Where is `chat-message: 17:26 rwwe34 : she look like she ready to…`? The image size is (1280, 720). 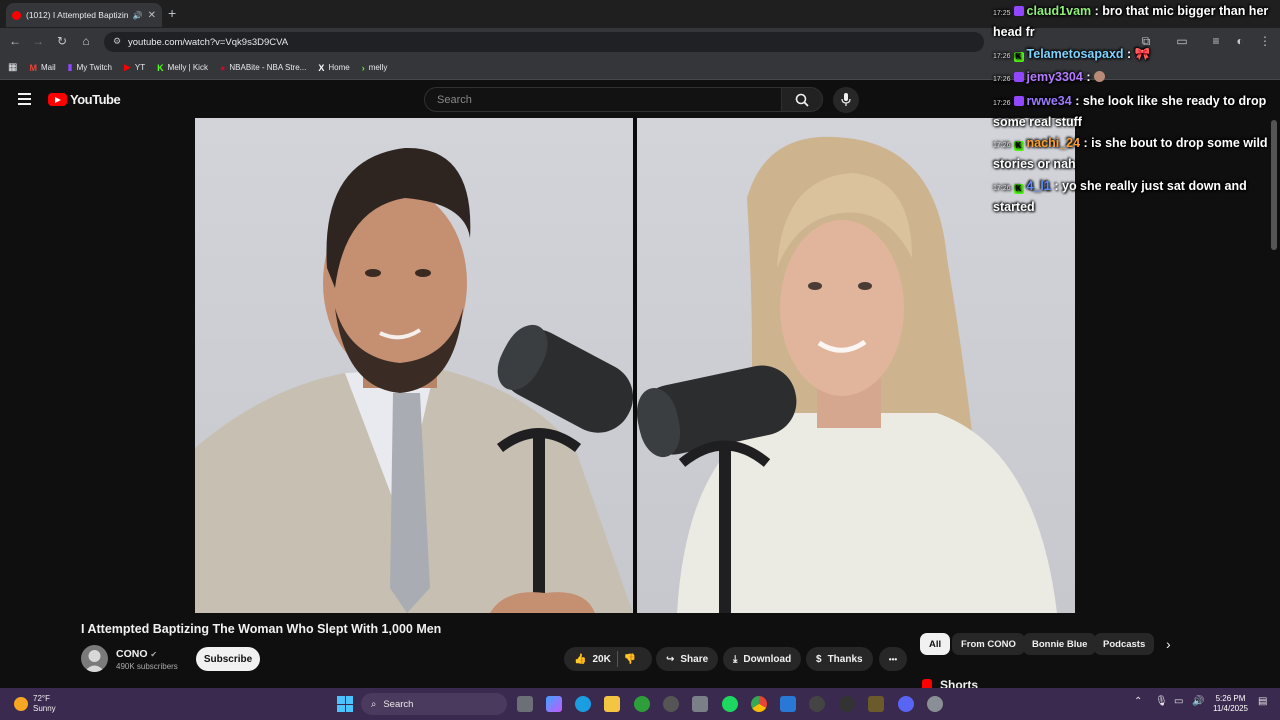 chat-message: 17:26 rwwe34 : she look like she ready to… is located at coordinates (1135, 112).